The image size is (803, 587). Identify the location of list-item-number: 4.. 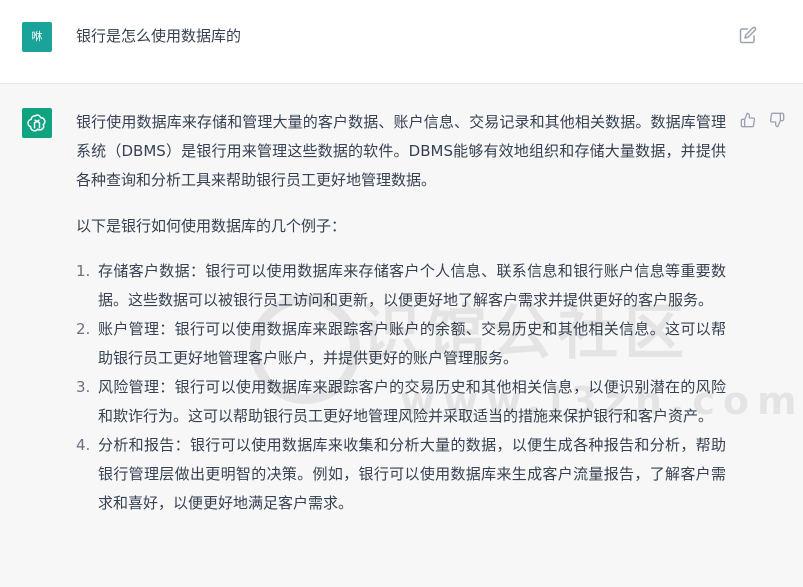
(83, 445).